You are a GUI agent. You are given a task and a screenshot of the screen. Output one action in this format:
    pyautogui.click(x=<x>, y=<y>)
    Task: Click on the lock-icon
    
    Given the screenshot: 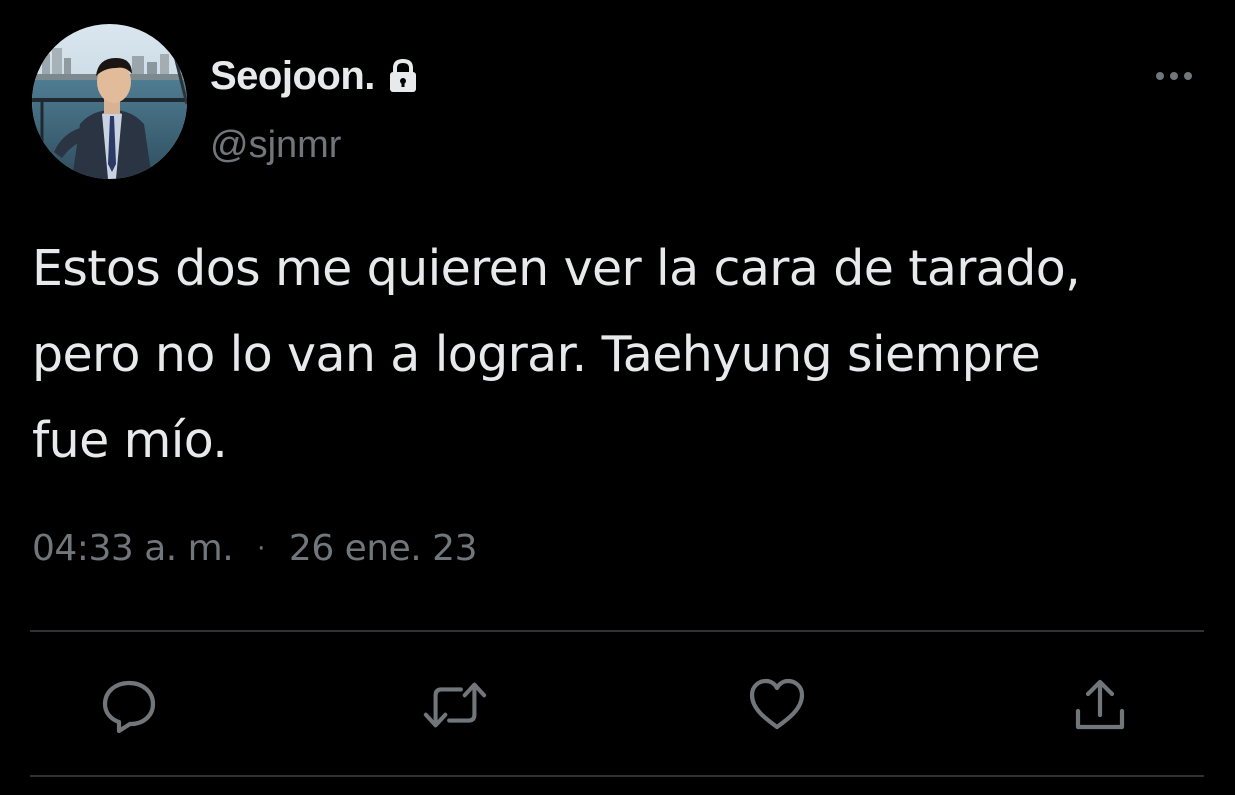 What is the action you would take?
    pyautogui.click(x=403, y=76)
    